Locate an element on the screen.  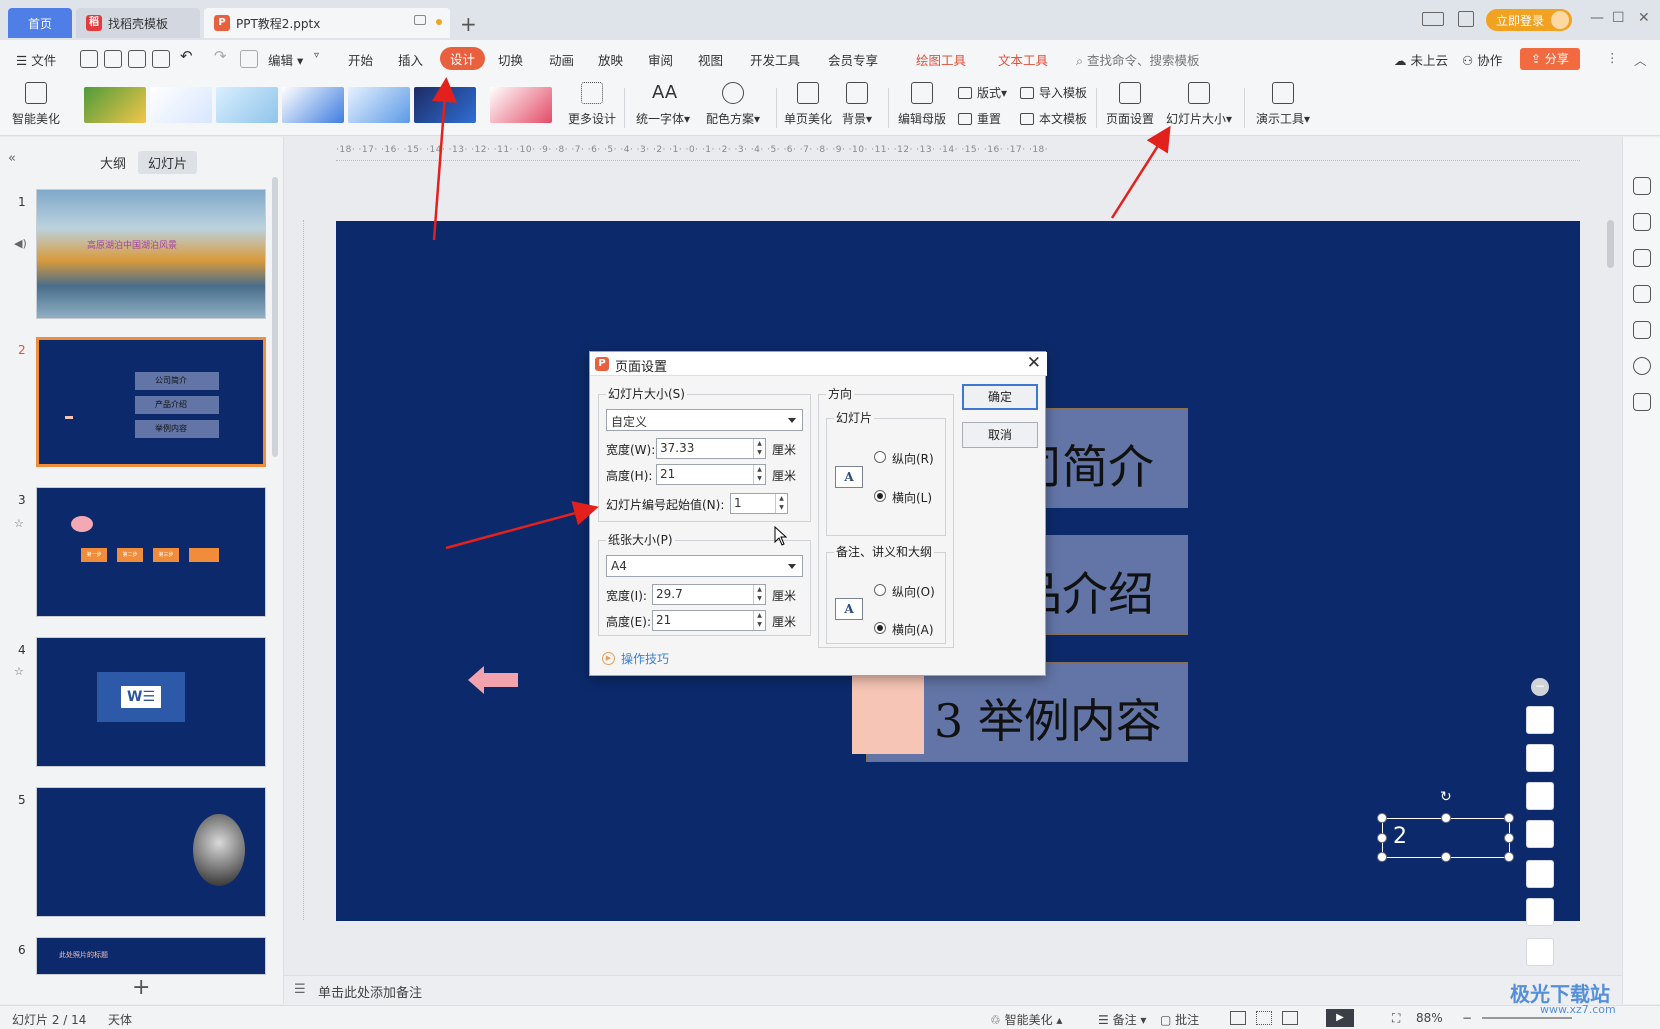
dialog-close-icon: ✕ is located at coordinates (1034, 363).